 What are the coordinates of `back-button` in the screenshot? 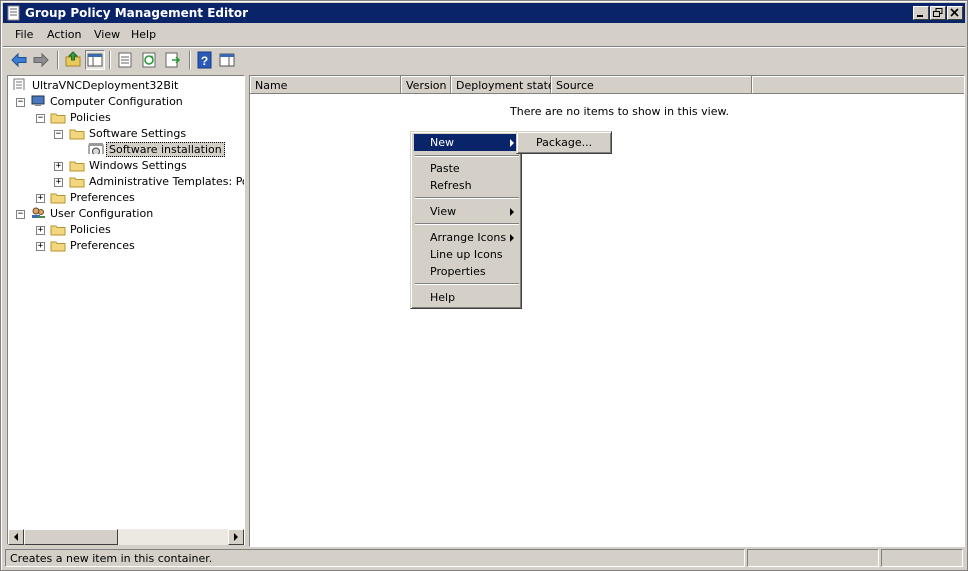 It's located at (19, 60).